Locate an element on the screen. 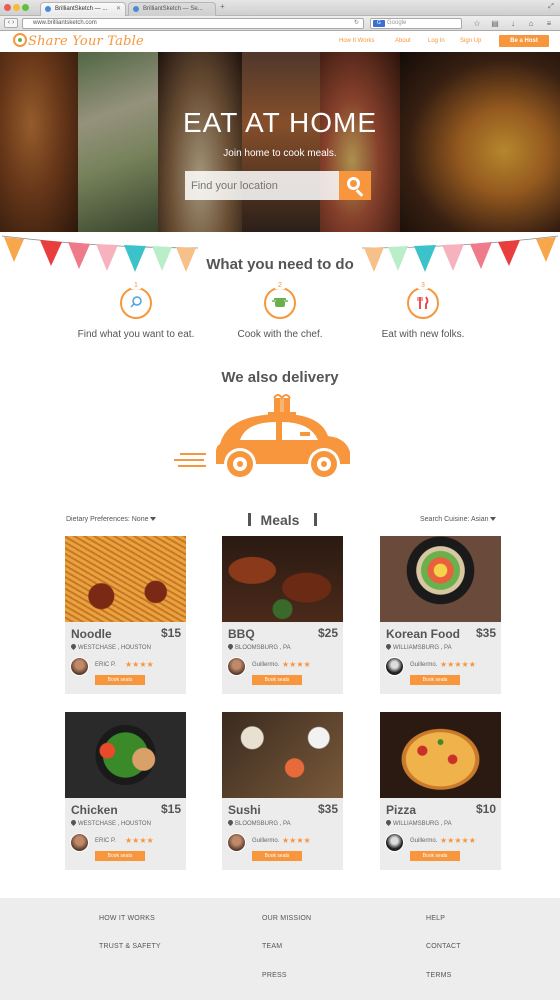 This screenshot has width=560, height=1000. footer-link-help: HELP is located at coordinates (435, 918).